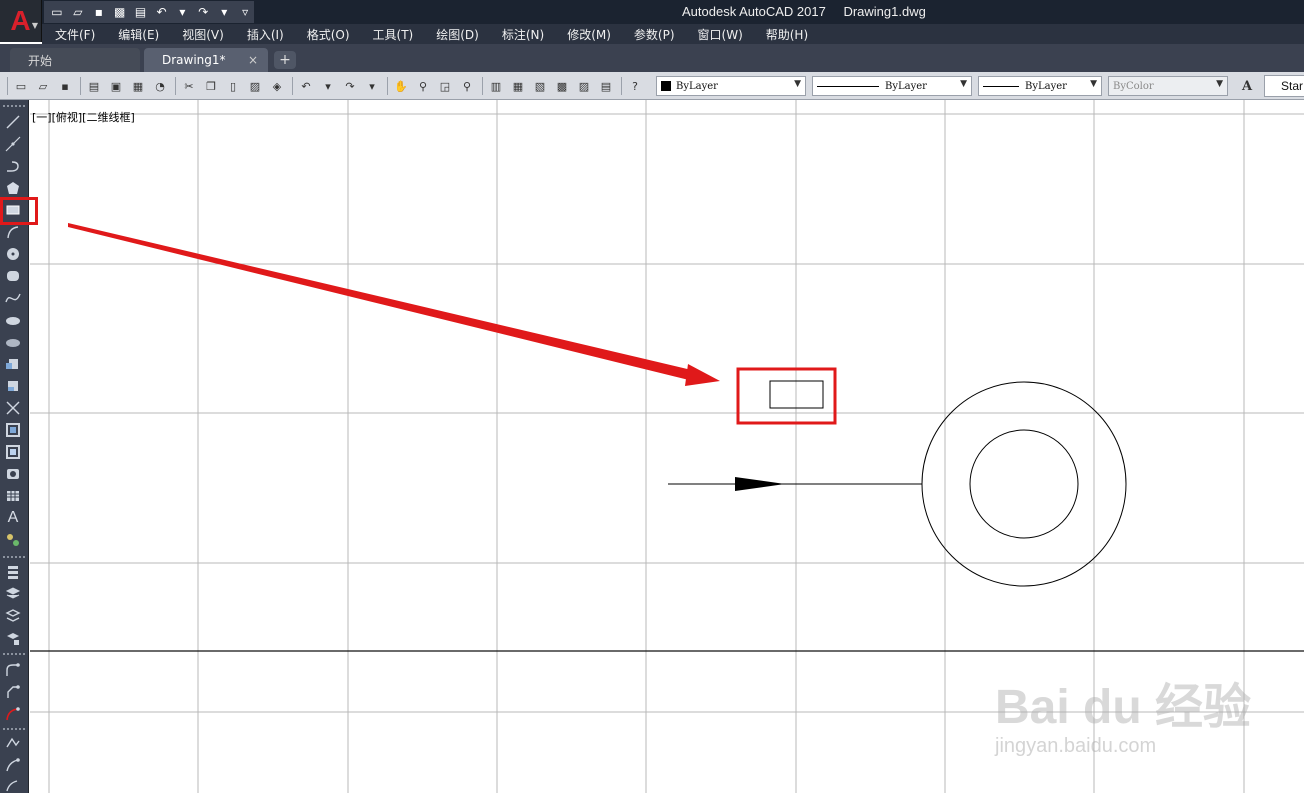 The image size is (1304, 793). Describe the element at coordinates (1168, 86) in the screenshot. I see `plotstyle-dropdown: ByColor ▼` at that location.